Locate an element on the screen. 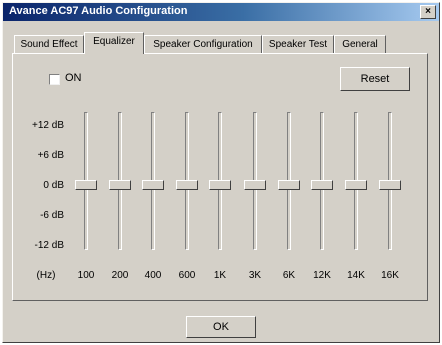 The width and height of the screenshot is (442, 345). reset-button: Reset is located at coordinates (375, 79).